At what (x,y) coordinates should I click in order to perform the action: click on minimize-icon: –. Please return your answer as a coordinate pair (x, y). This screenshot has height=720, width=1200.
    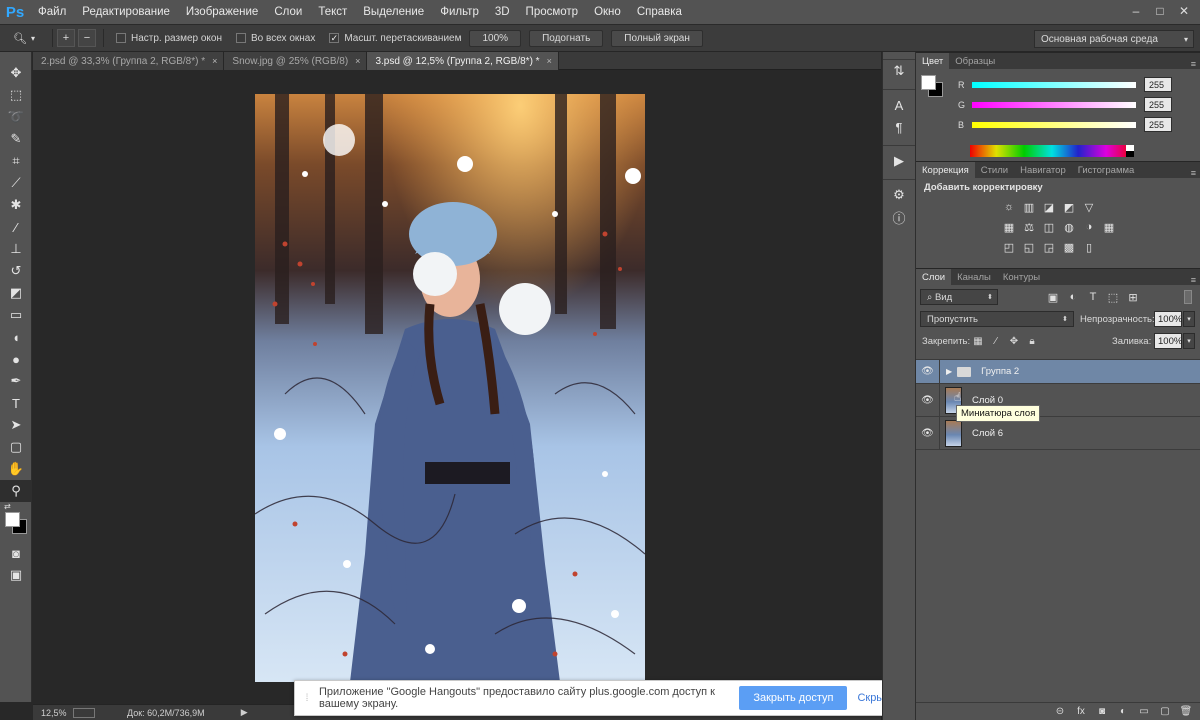
    Looking at the image, I should click on (1136, 11).